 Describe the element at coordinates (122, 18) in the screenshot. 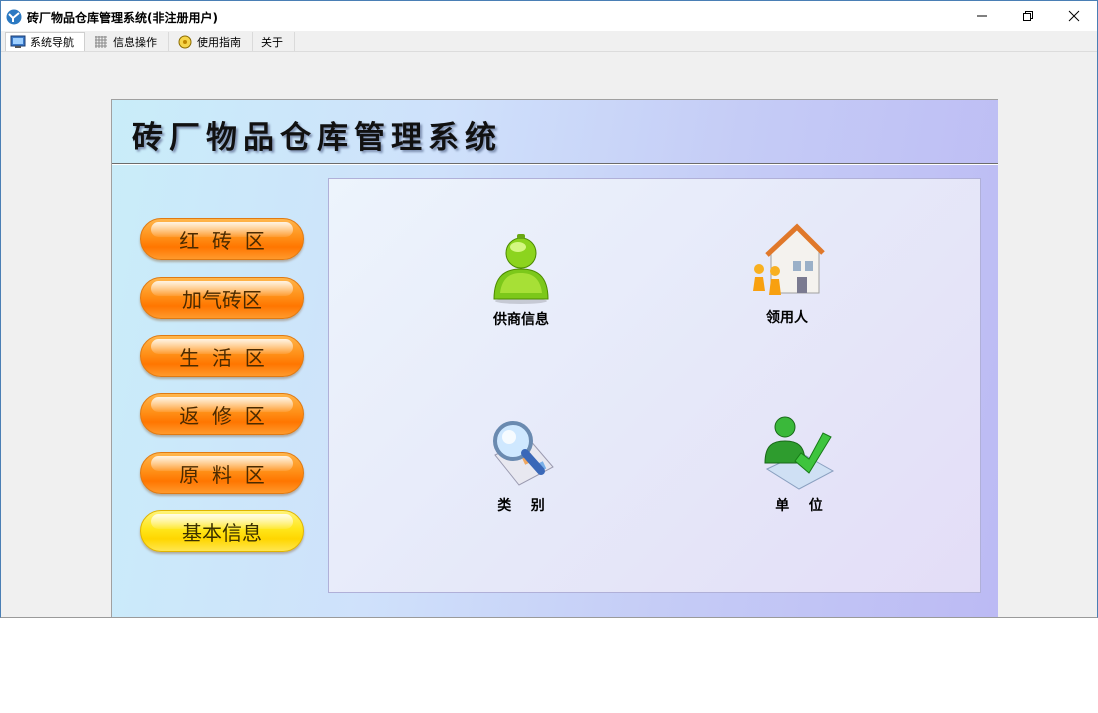

I see `window-title: 砖厂物品仓库管理系统(非注册用户)` at that location.